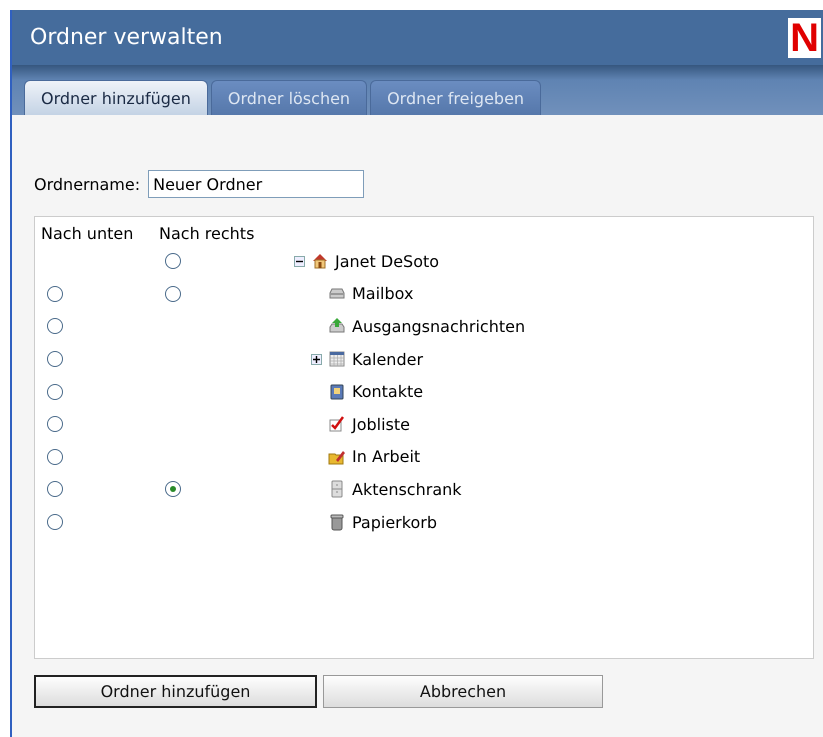  What do you see at coordinates (804, 38) in the screenshot?
I see `logo: N` at bounding box center [804, 38].